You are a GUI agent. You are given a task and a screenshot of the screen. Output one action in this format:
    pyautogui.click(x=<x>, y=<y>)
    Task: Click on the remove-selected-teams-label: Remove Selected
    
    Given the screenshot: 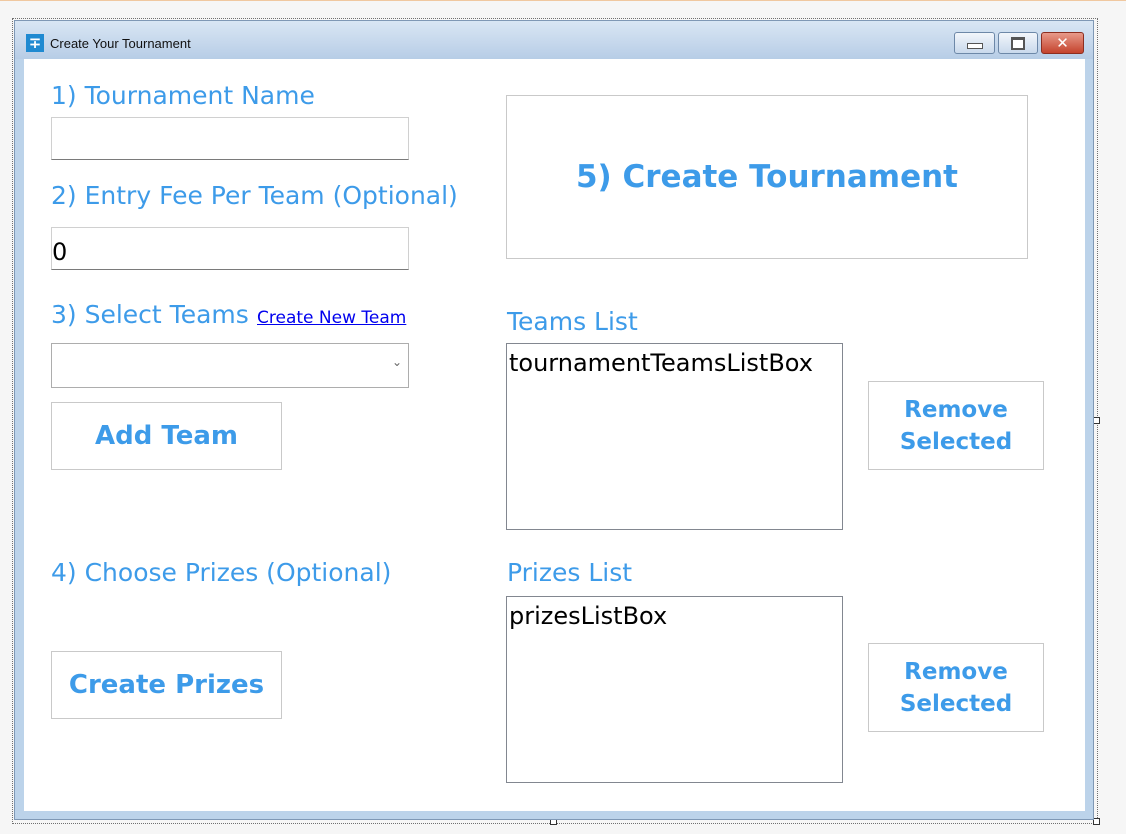 What is the action you would take?
    pyautogui.click(x=956, y=425)
    